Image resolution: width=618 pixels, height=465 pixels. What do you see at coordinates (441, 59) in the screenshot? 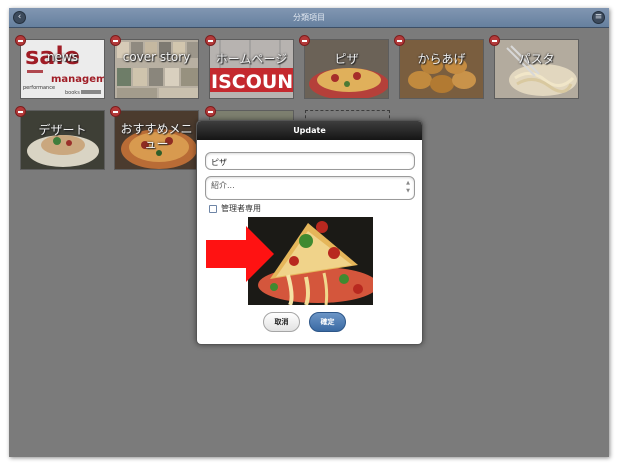
I see `tile-label: からあげ` at bounding box center [441, 59].